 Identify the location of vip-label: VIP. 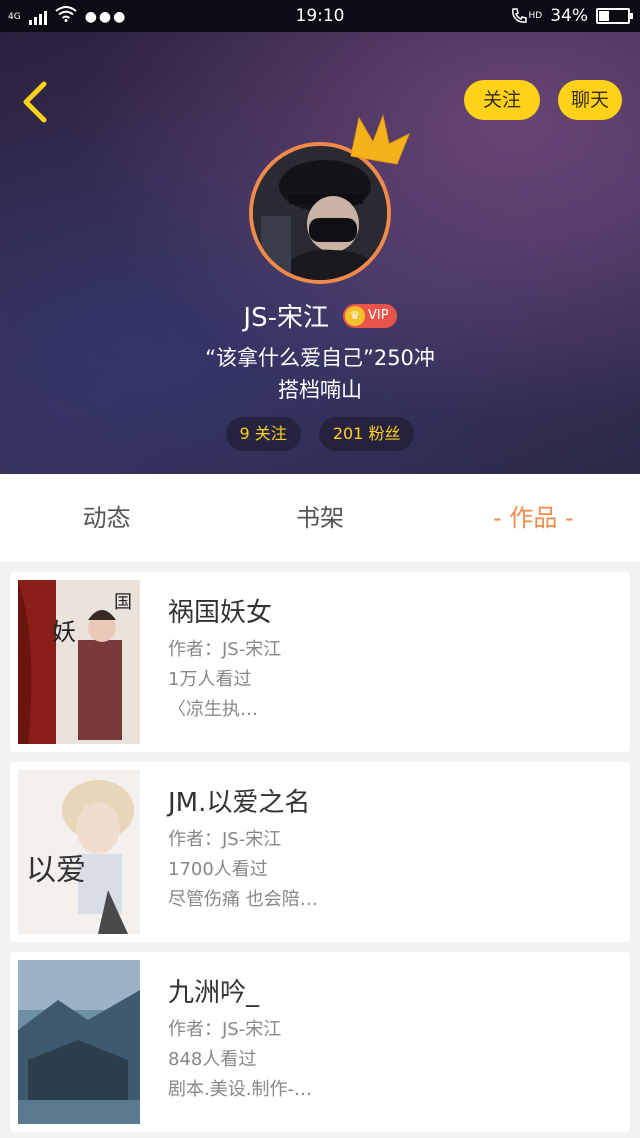
(378, 315).